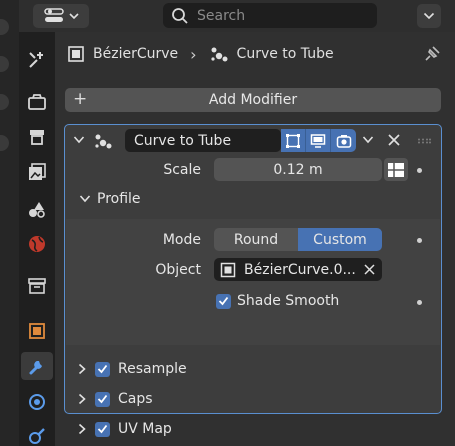 This screenshot has height=446, width=455. I want to click on breadcrumb-object-name: BézierCurve, so click(136, 54).